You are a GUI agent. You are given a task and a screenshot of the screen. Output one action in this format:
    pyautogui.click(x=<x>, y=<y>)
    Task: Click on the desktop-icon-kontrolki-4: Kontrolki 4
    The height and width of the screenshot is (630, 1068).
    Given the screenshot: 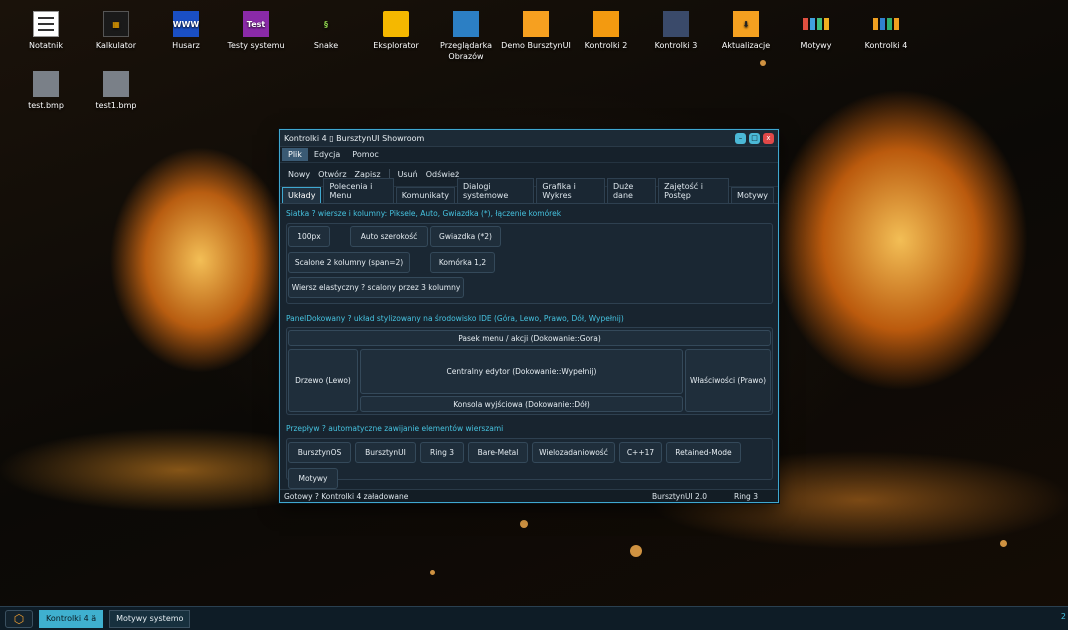 What is the action you would take?
    pyautogui.click(x=886, y=31)
    